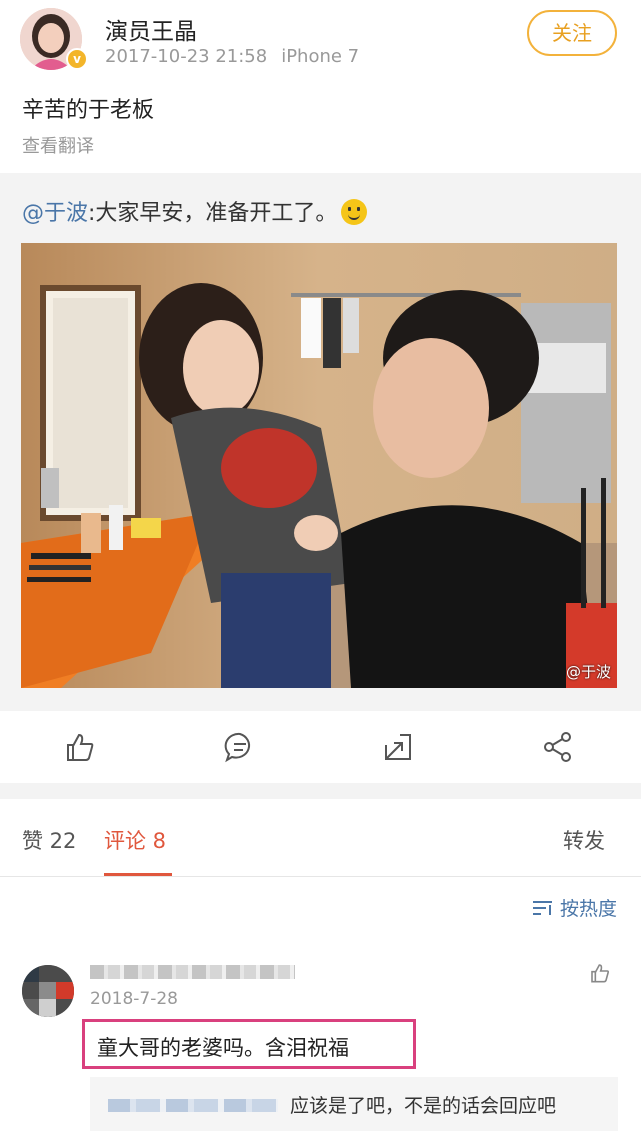  Describe the element at coordinates (151, 29) in the screenshot. I see `author-name: 演员王晶` at that location.